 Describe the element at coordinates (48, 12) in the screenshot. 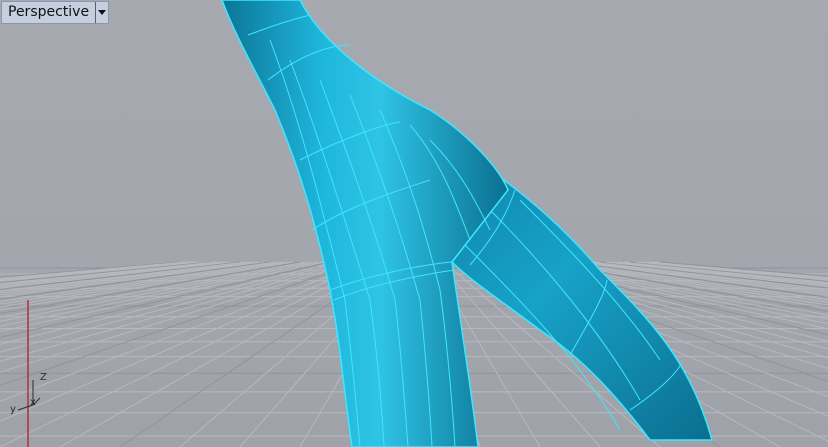

I see `viewport-title: Perspective` at that location.